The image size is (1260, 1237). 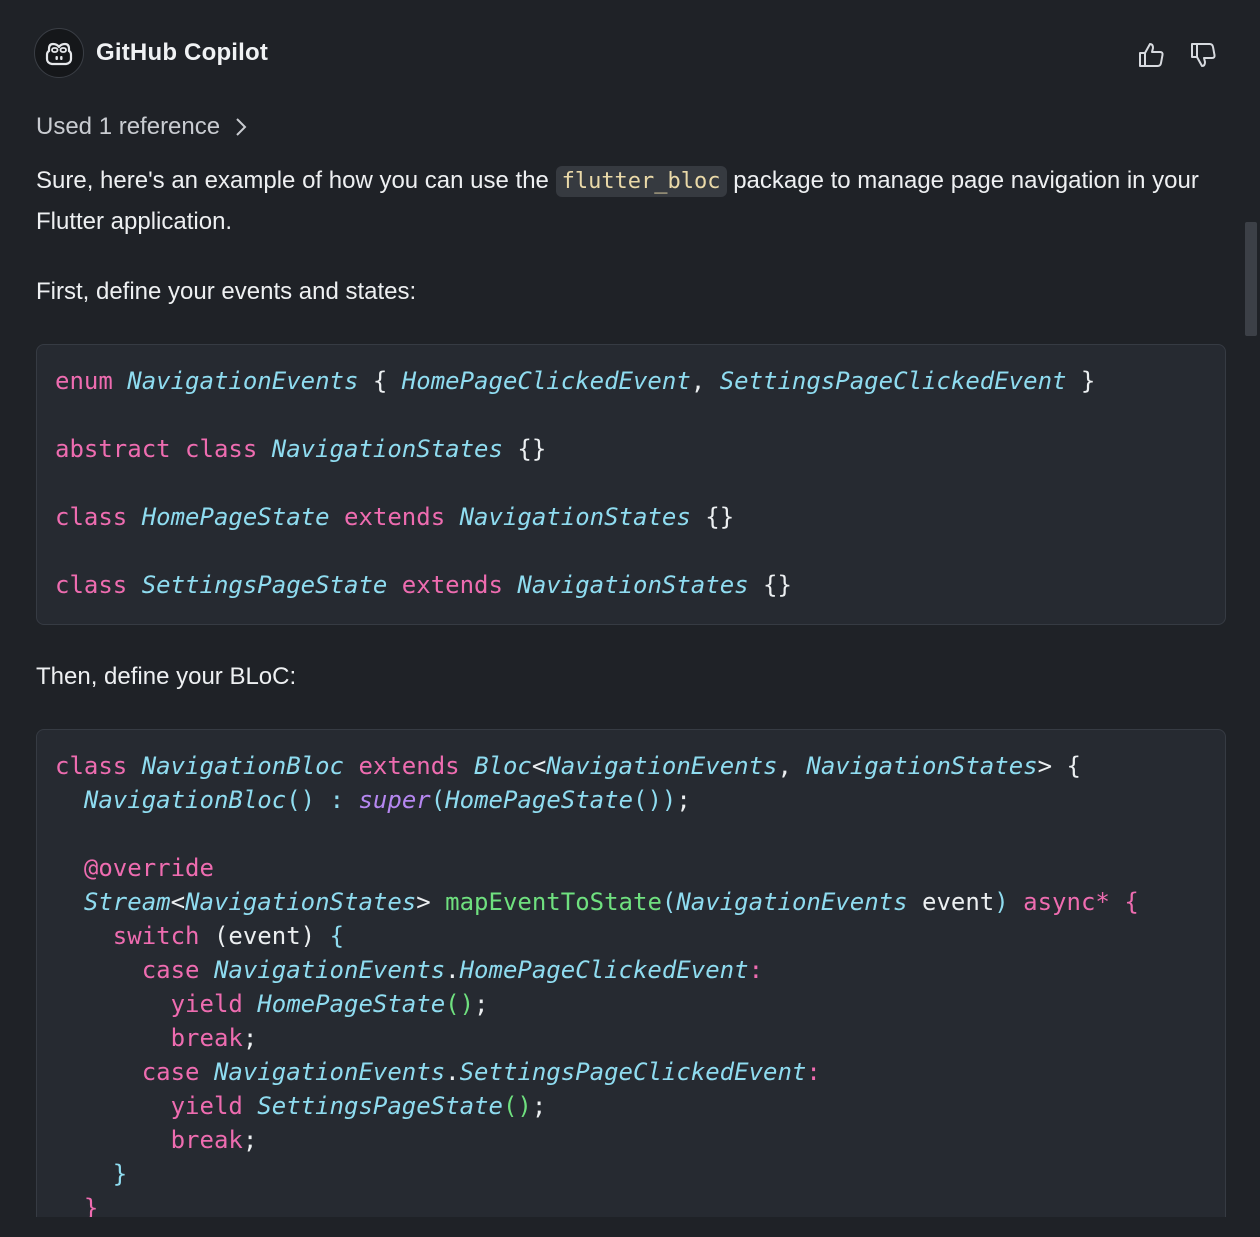 What do you see at coordinates (148, 868) in the screenshot?
I see `code-line: @override` at bounding box center [148, 868].